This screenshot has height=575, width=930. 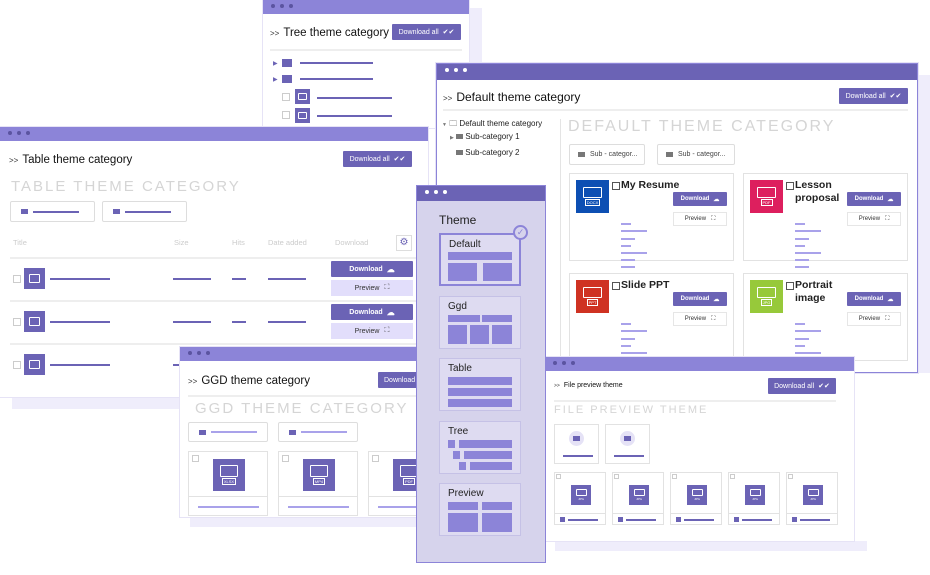 I want to click on file-title: Slide PPT, so click(x=651, y=285).